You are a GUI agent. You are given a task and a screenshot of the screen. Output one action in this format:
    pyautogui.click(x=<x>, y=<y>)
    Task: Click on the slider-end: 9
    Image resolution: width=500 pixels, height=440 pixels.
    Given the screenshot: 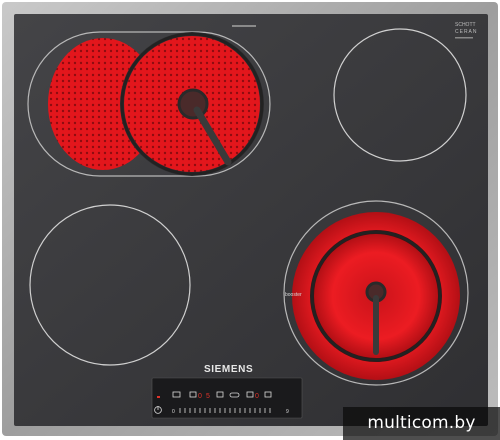 What is the action you would take?
    pyautogui.click(x=287, y=412)
    